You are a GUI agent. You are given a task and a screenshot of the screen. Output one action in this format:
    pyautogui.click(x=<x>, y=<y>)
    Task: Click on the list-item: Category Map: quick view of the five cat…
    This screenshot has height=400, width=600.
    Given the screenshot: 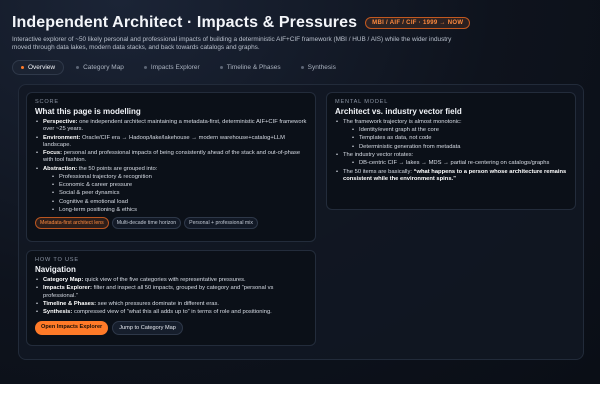 What is the action you would take?
    pyautogui.click(x=171, y=280)
    